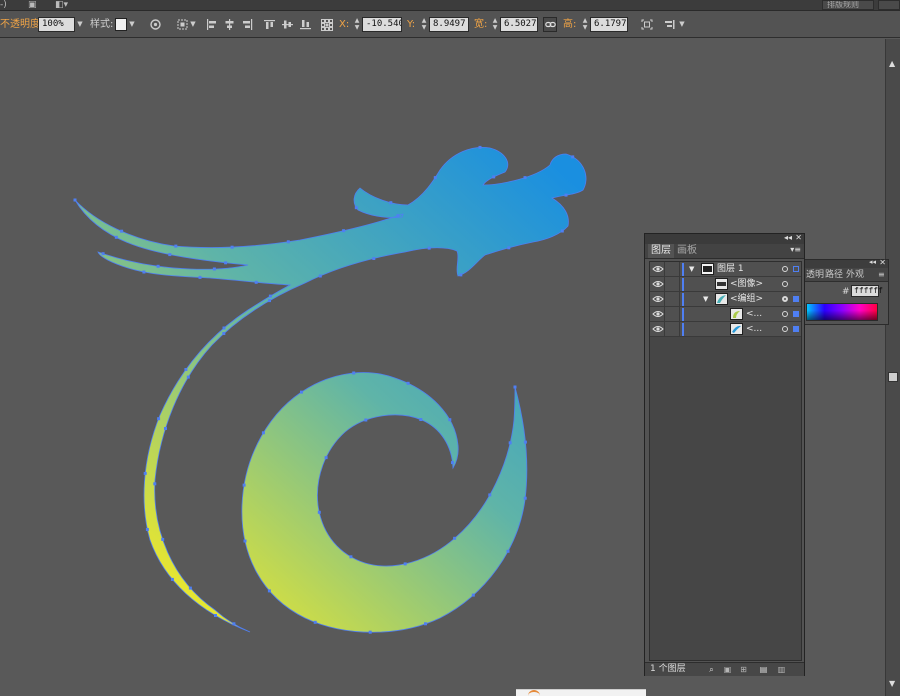  What do you see at coordinates (56, 24) in the screenshot?
I see `opacity-input: 100%` at bounding box center [56, 24].